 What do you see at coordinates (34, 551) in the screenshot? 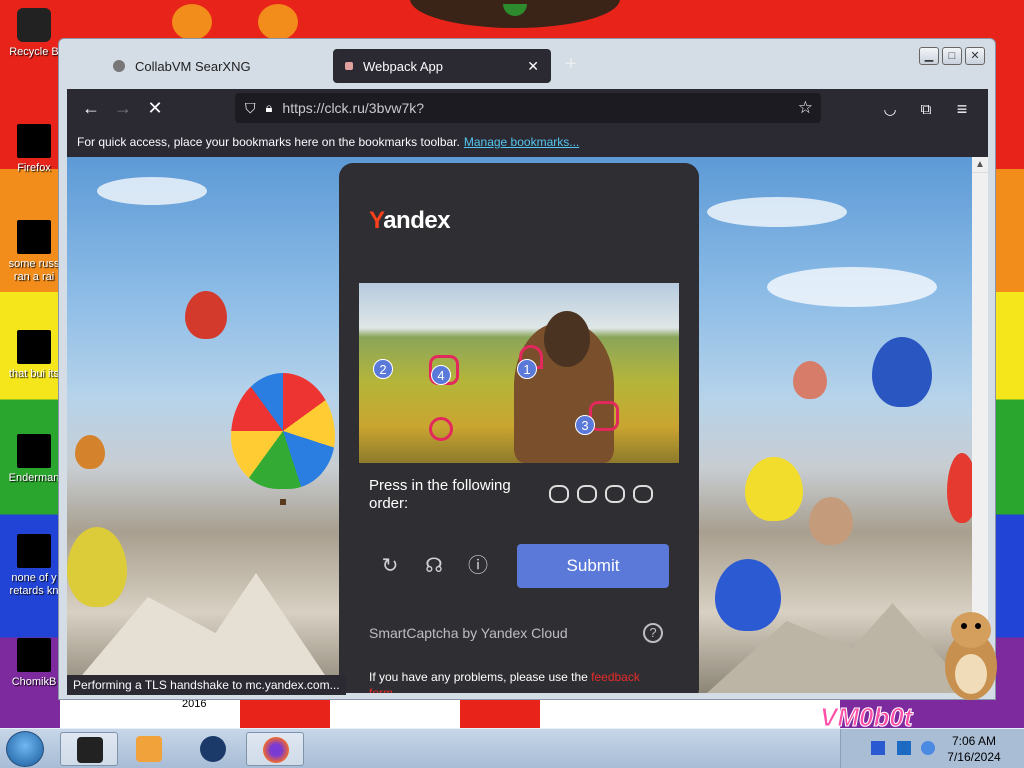
I see `chrome-icon` at bounding box center [34, 551].